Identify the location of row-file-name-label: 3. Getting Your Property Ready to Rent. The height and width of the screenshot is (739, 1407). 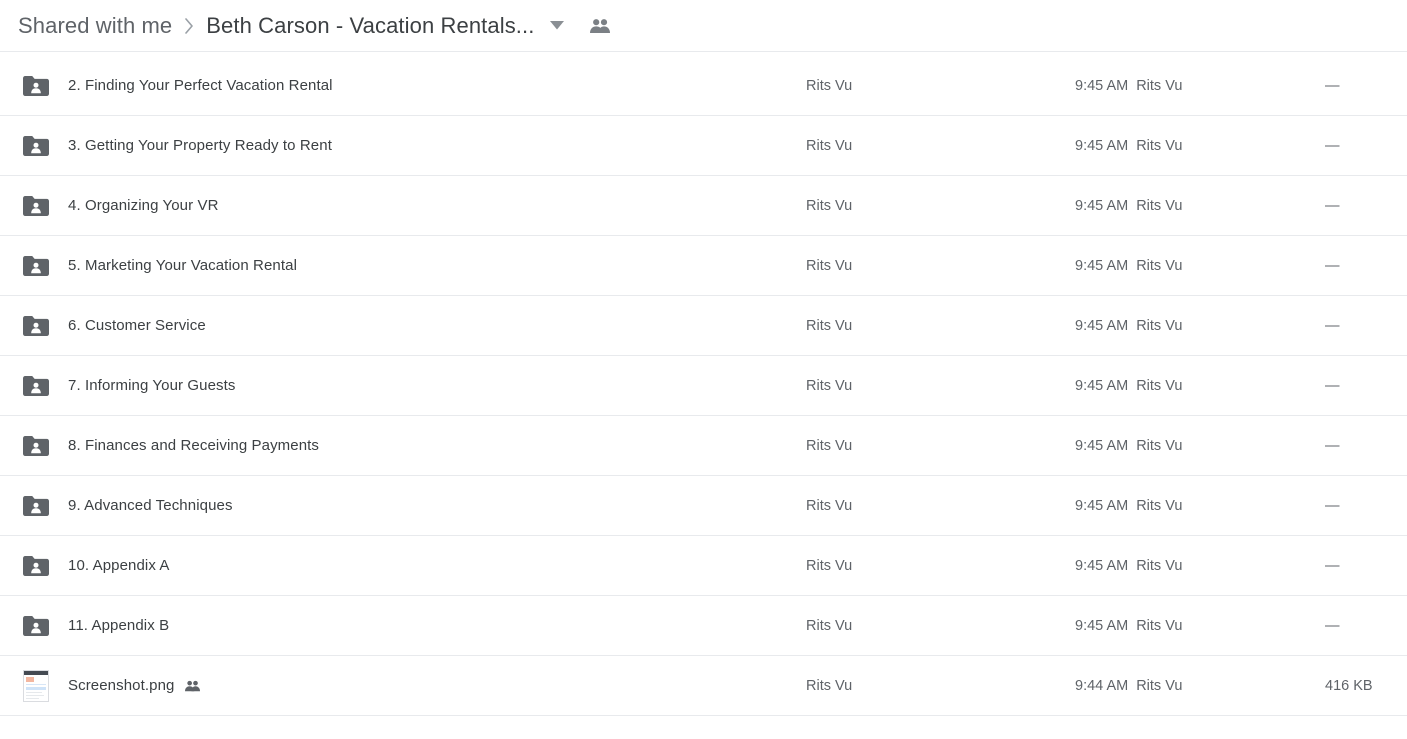
(200, 145).